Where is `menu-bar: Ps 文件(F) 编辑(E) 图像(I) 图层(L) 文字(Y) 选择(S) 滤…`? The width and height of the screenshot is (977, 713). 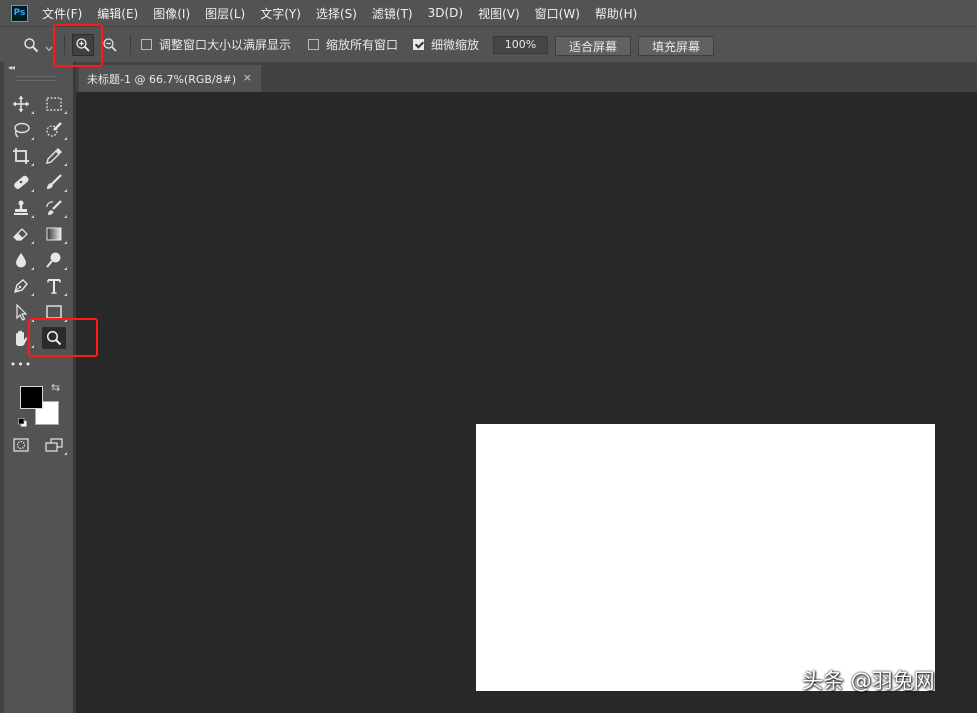
menu-bar: Ps 文件(F) 编辑(E) 图像(I) 图层(L) 文字(Y) 选择(S) 滤… is located at coordinates (488, 13).